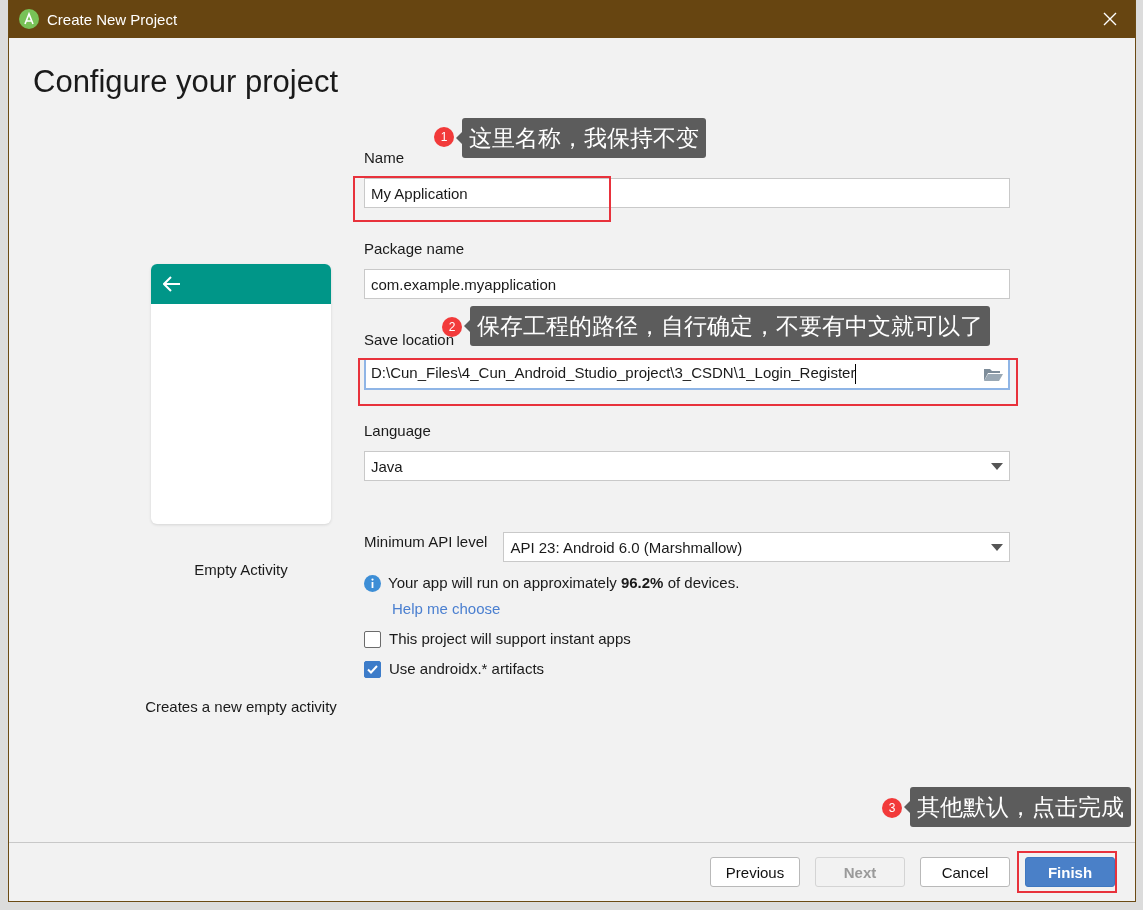 The height and width of the screenshot is (910, 1143). What do you see at coordinates (892, 808) in the screenshot?
I see `step-number: 3` at bounding box center [892, 808].